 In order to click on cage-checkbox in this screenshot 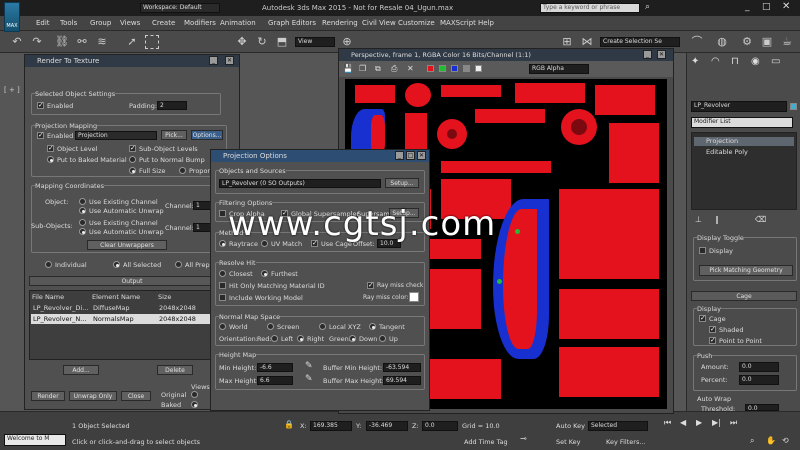, I will do `click(702, 318)`.